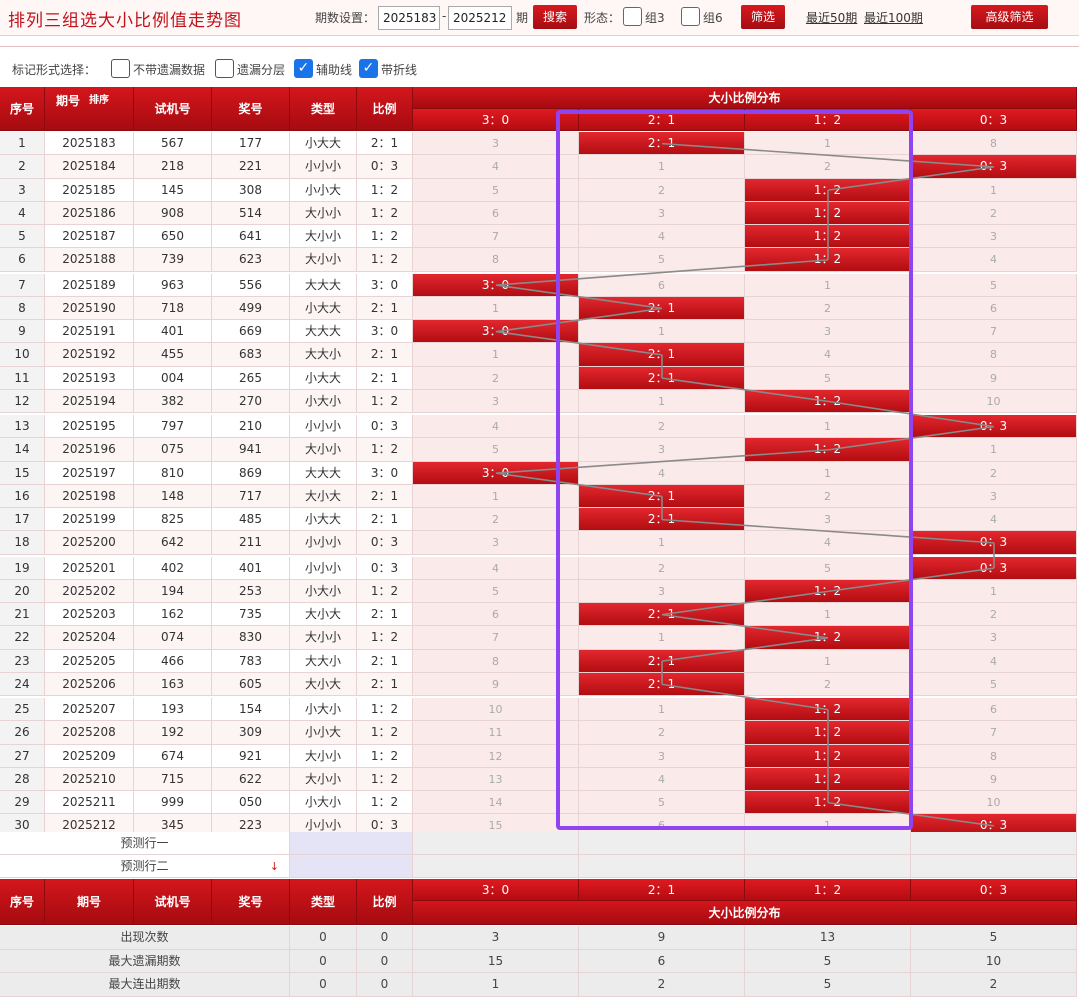  What do you see at coordinates (323, 543) in the screenshot?
I see `row-type: 小小小` at bounding box center [323, 543].